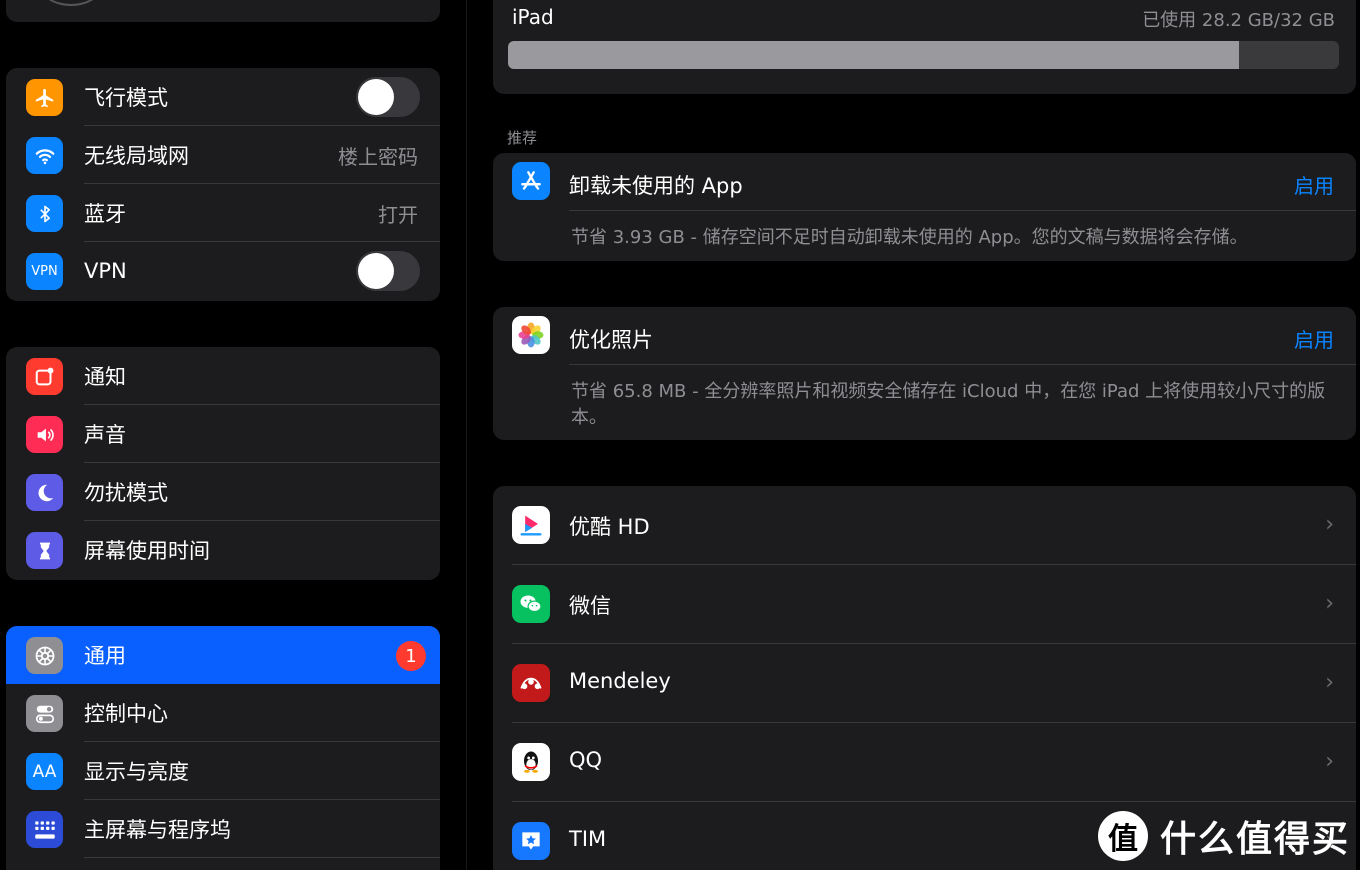 This screenshot has width=1360, height=870. What do you see at coordinates (44, 434) in the screenshot?
I see `sound-icon` at bounding box center [44, 434].